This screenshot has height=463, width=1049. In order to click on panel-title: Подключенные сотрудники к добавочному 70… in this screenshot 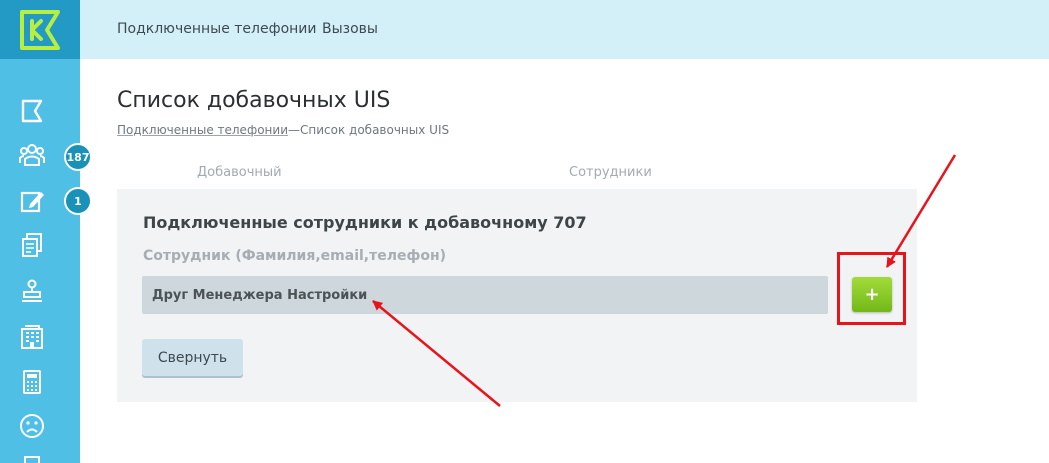, I will do `click(365, 222)`.